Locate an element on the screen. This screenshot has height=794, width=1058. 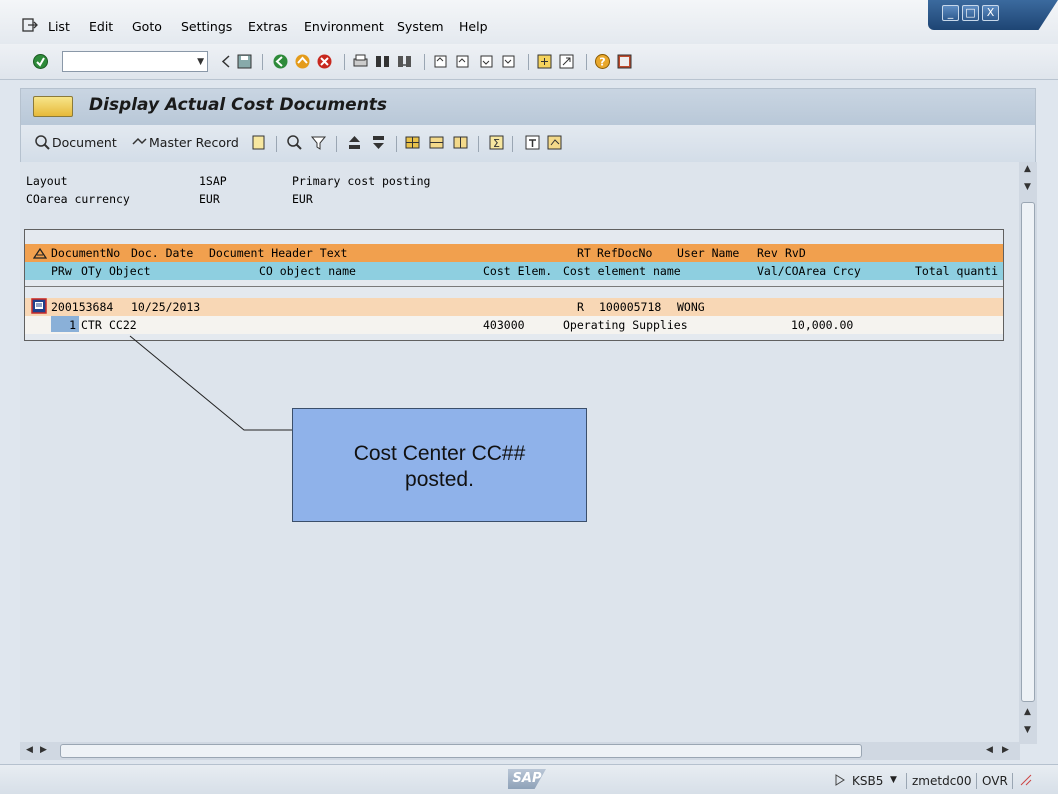
col-cost-element-name: Cost element name is located at coordinates (622, 271).